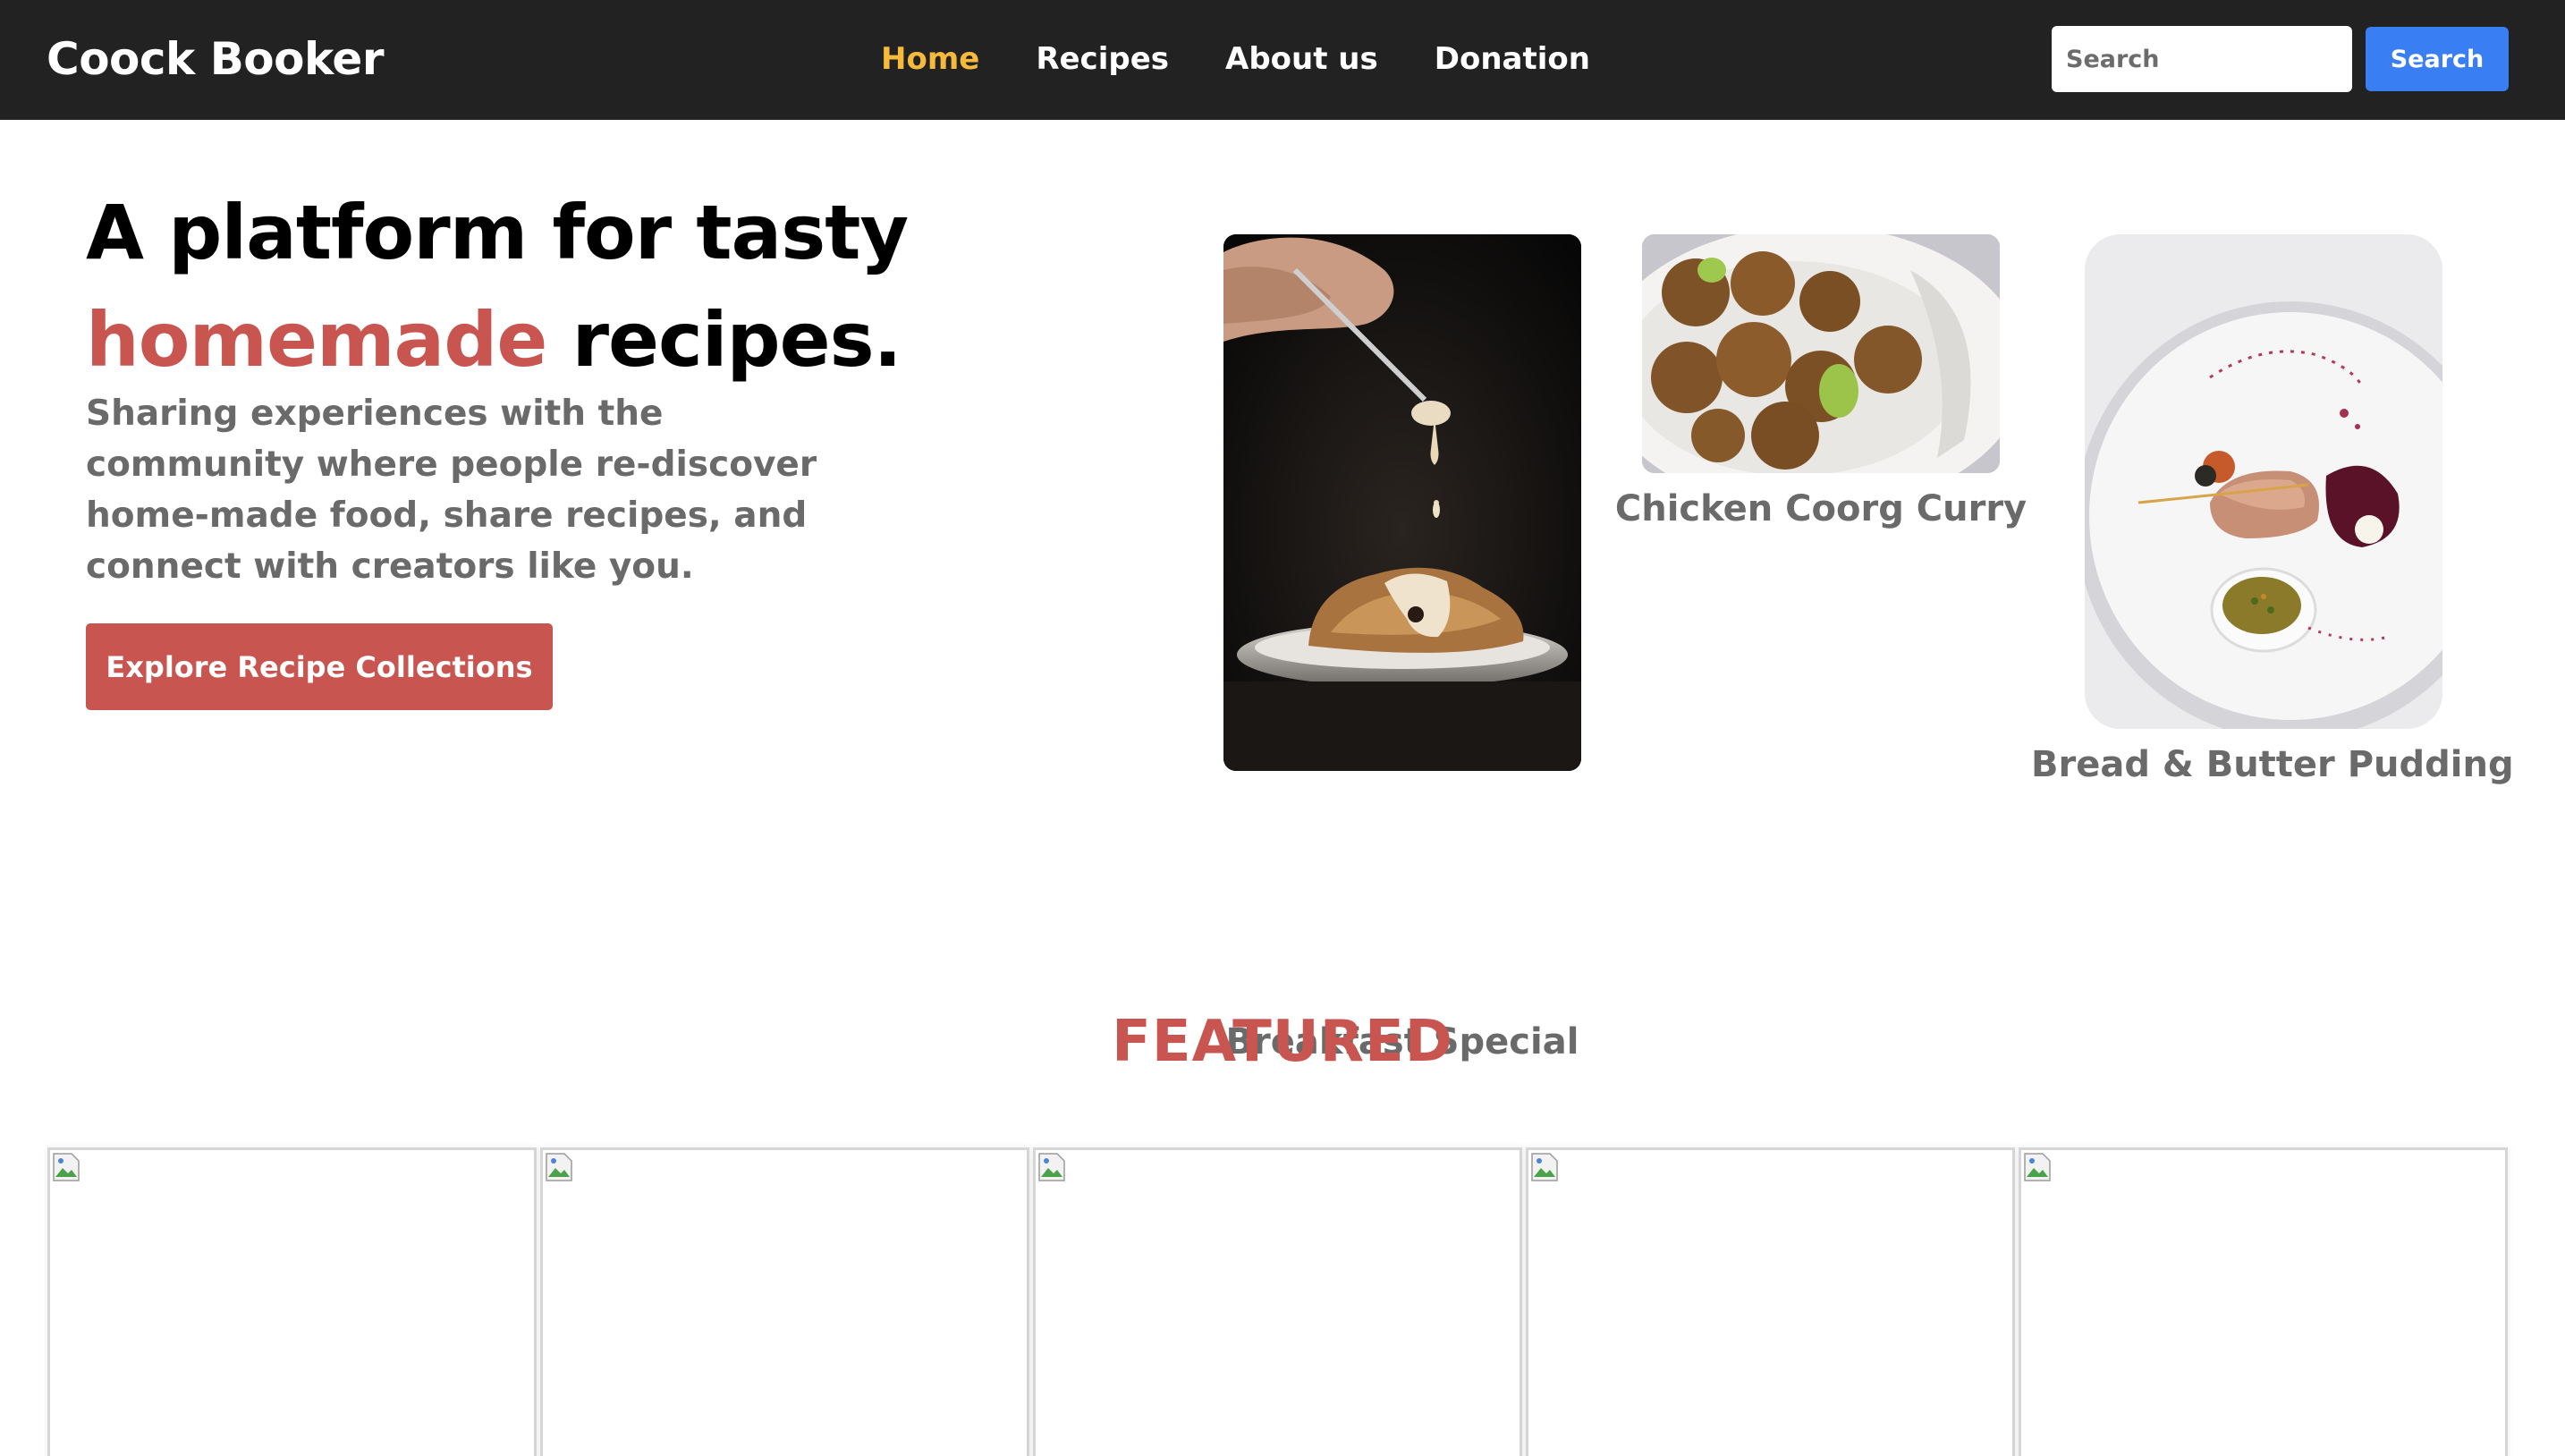  I want to click on falafel-bowl-photo, so click(1821, 353).